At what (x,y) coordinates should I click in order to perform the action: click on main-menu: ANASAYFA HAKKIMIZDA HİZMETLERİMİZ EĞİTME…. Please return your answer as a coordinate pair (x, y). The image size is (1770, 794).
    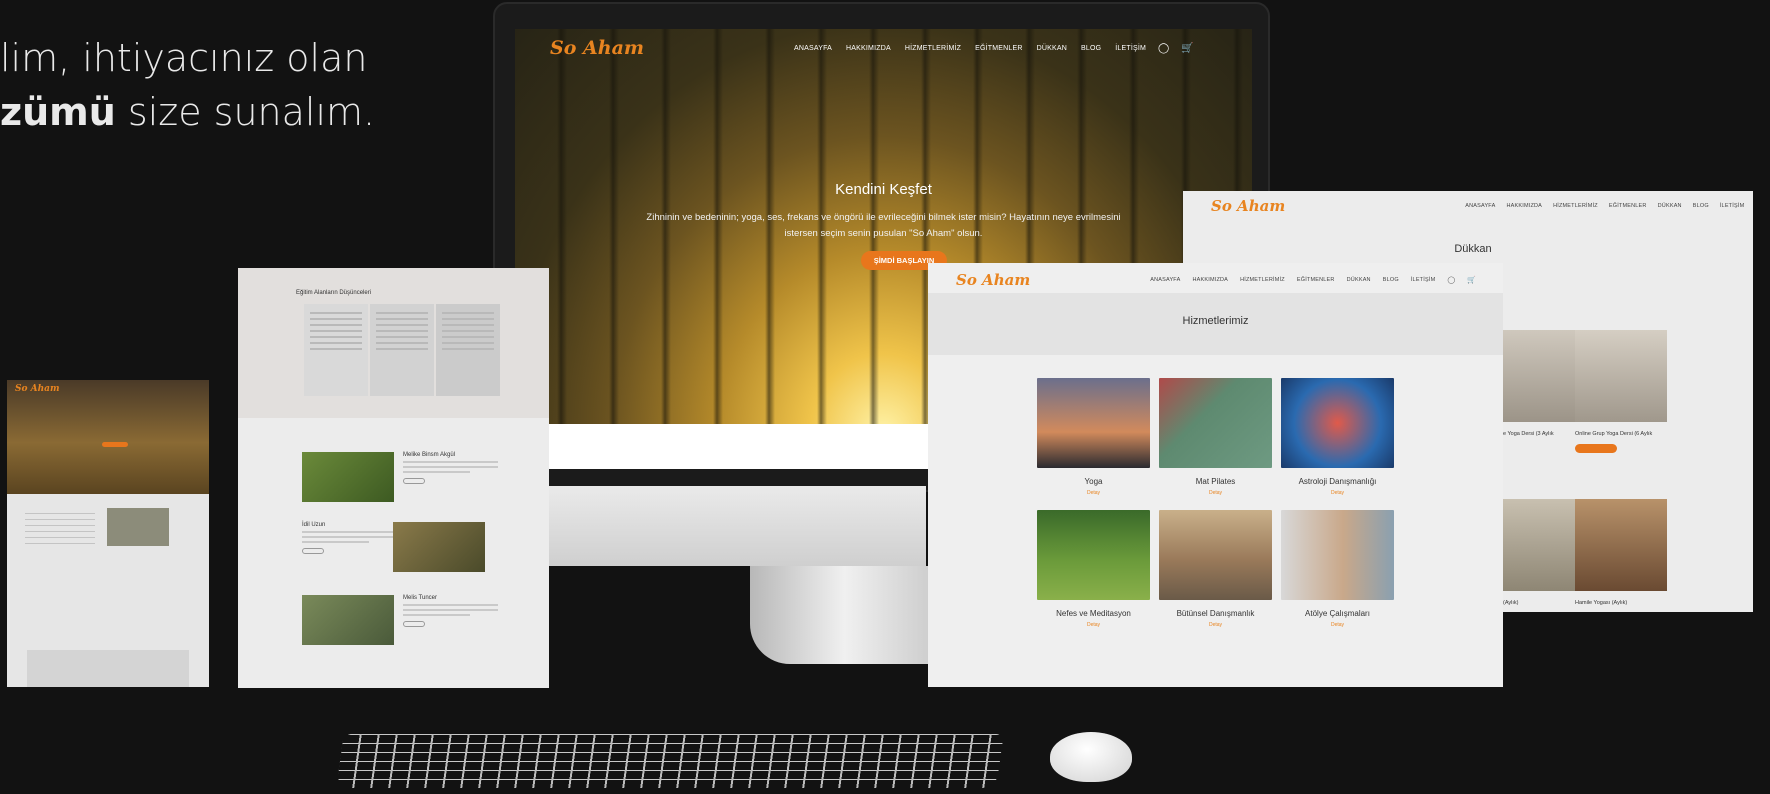
    Looking at the image, I should click on (970, 48).